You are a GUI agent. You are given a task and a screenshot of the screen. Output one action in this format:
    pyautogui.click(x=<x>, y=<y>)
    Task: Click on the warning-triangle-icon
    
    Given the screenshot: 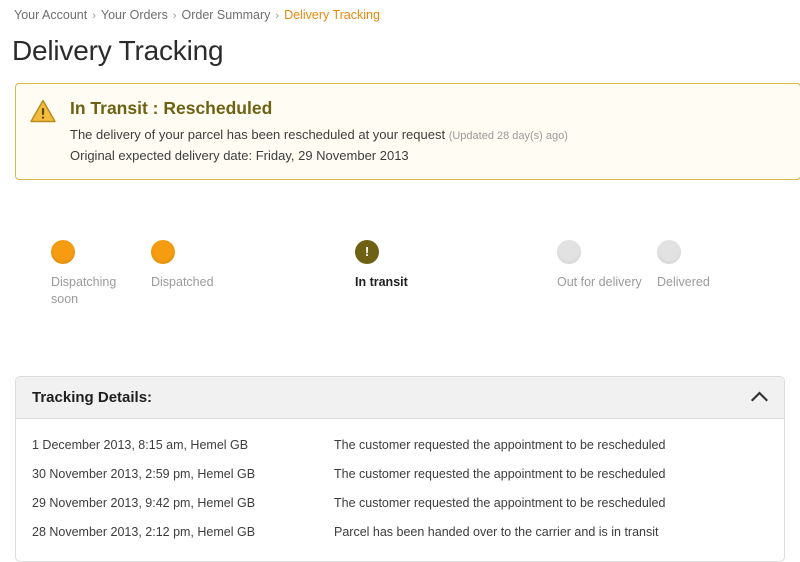 What is the action you would take?
    pyautogui.click(x=45, y=112)
    